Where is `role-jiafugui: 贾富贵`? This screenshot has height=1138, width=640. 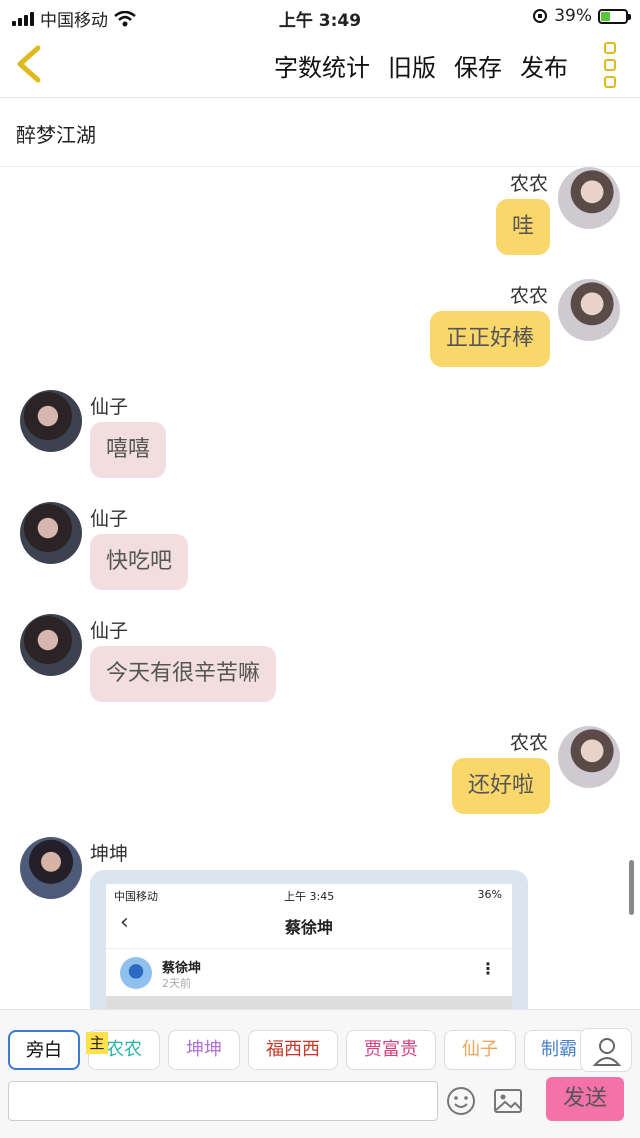 role-jiafugui: 贾富贵 is located at coordinates (391, 1050).